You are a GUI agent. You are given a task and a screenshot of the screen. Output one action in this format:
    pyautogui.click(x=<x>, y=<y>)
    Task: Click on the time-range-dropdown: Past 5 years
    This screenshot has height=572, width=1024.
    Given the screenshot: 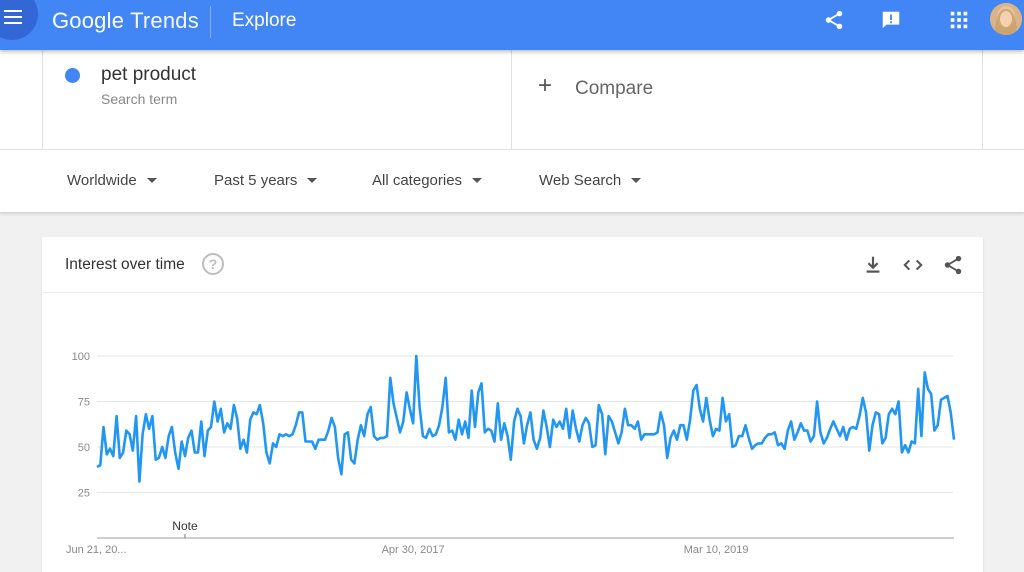 What is the action you would take?
    pyautogui.click(x=266, y=180)
    